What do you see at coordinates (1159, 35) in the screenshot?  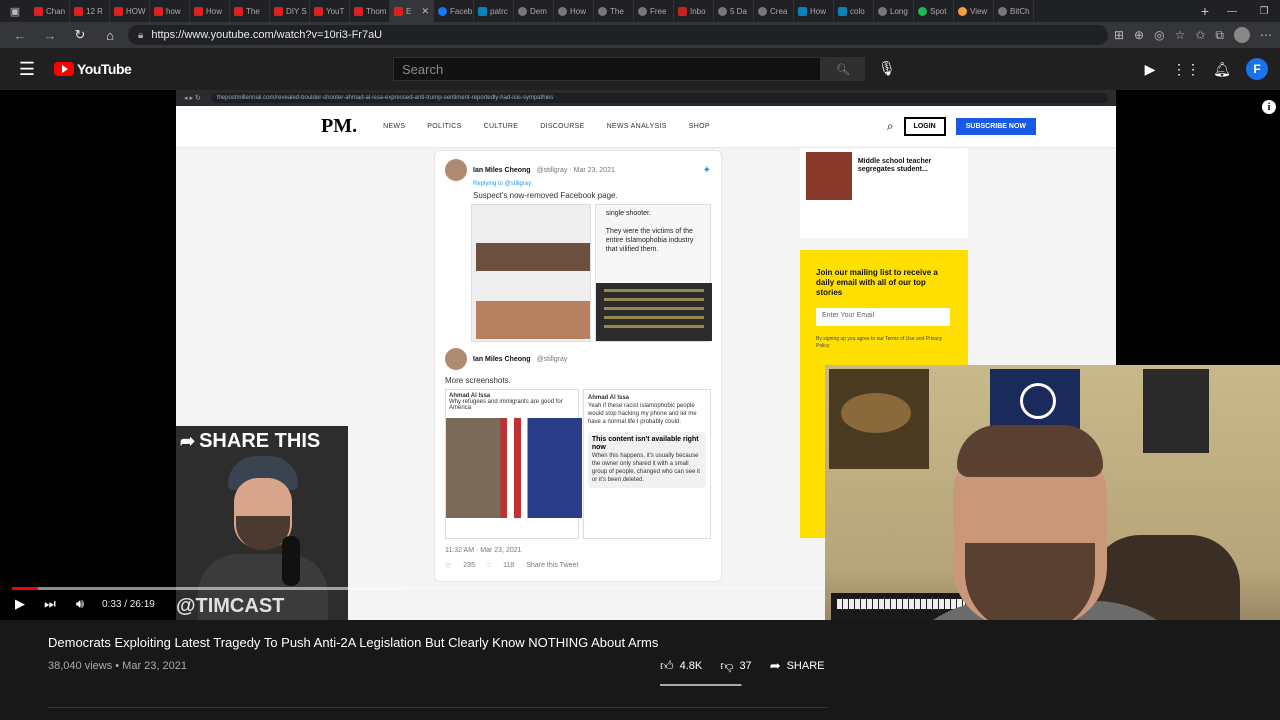 I see `tracking-icon: ◎` at bounding box center [1159, 35].